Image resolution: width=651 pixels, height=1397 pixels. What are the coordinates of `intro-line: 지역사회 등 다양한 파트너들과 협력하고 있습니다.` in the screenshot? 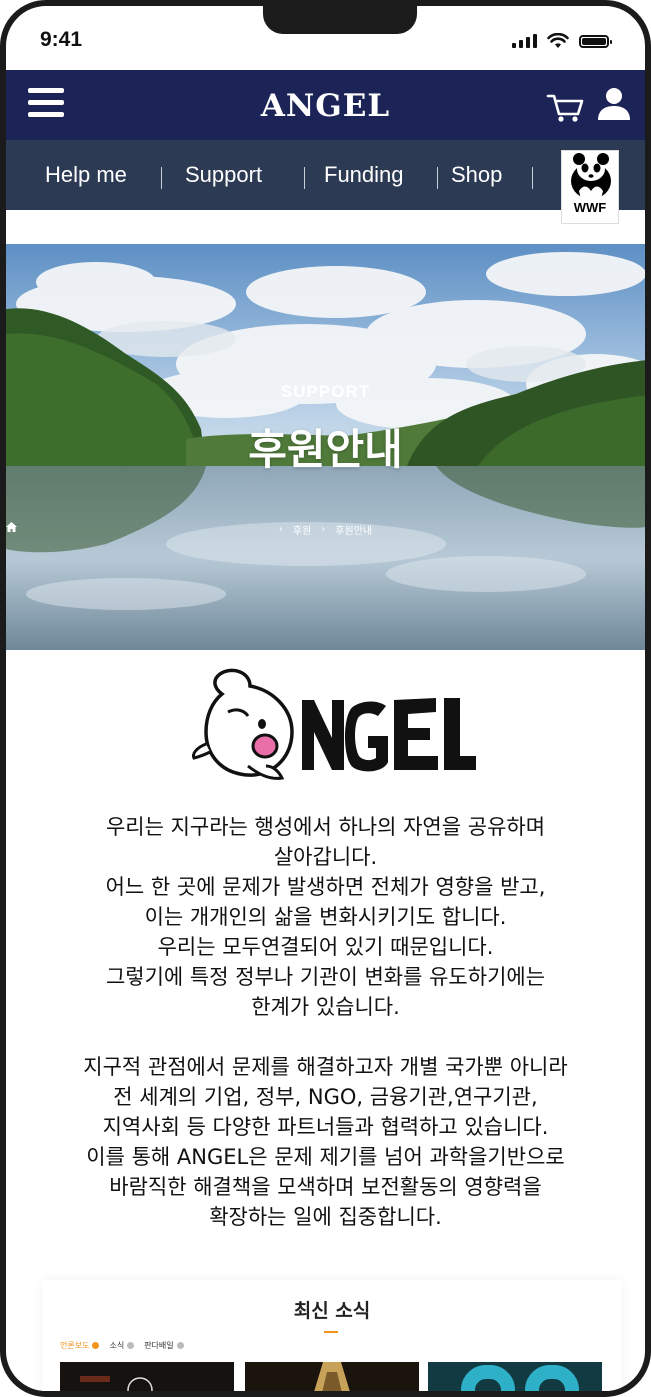 It's located at (325, 1127).